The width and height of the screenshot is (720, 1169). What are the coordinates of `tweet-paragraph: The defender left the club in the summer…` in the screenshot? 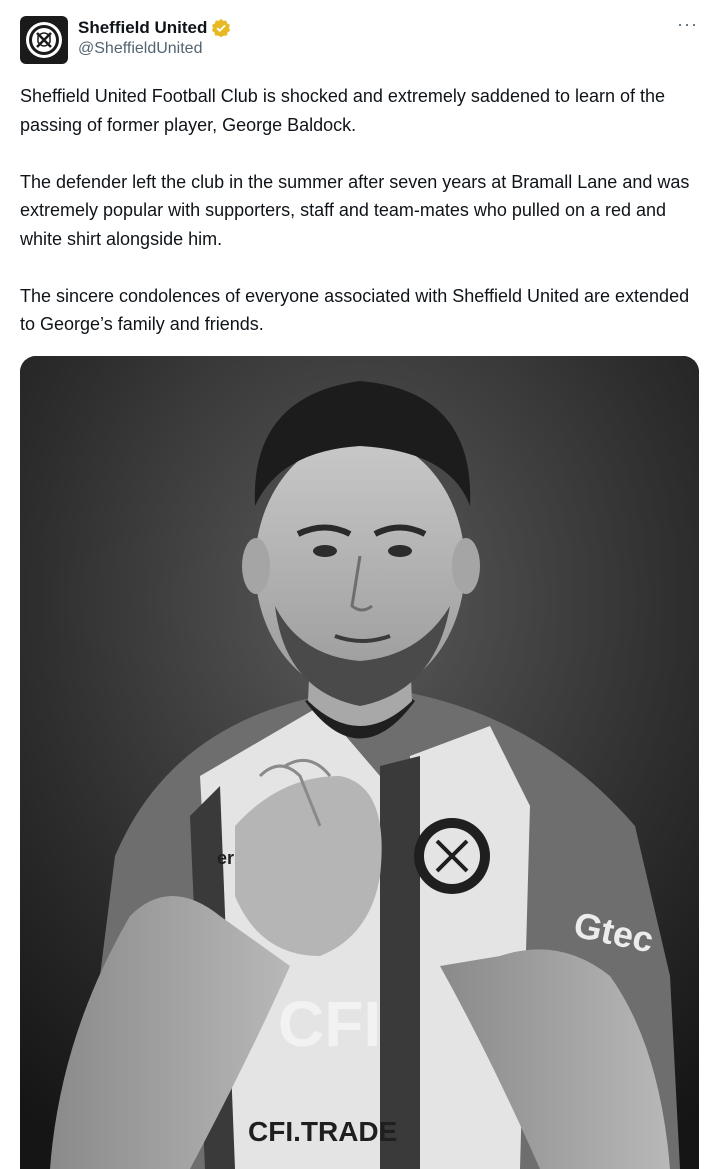 It's located at (355, 210).